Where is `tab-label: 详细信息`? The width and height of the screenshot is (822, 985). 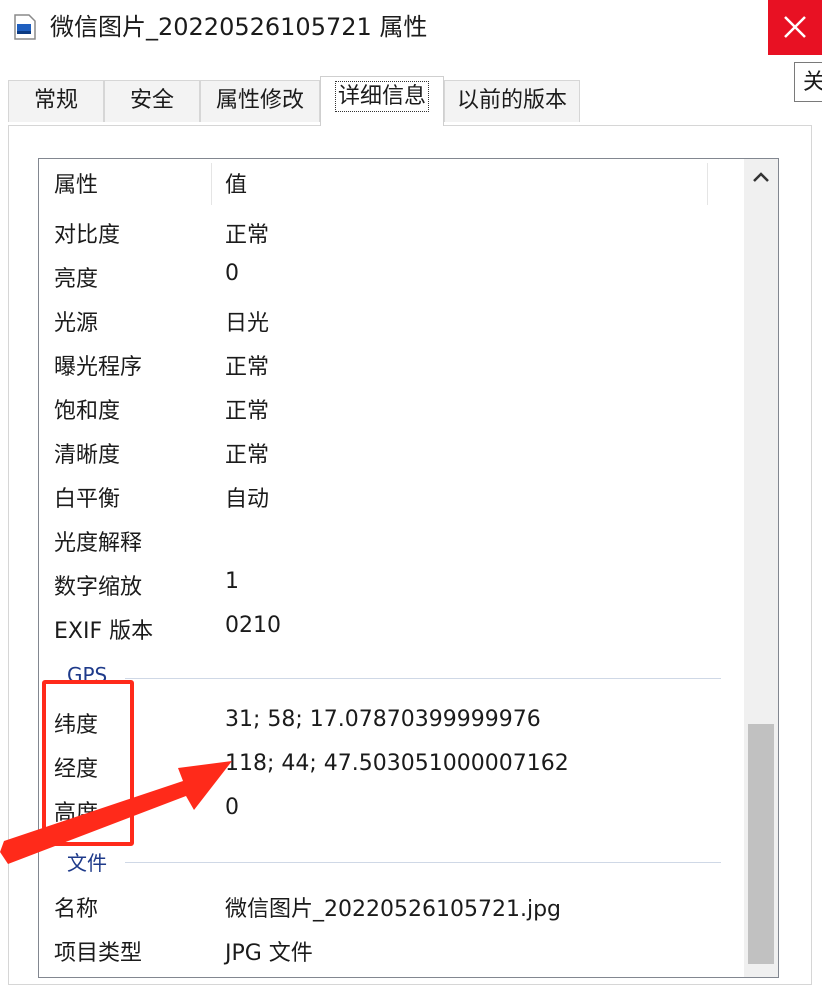 tab-label: 详细信息 is located at coordinates (382, 96).